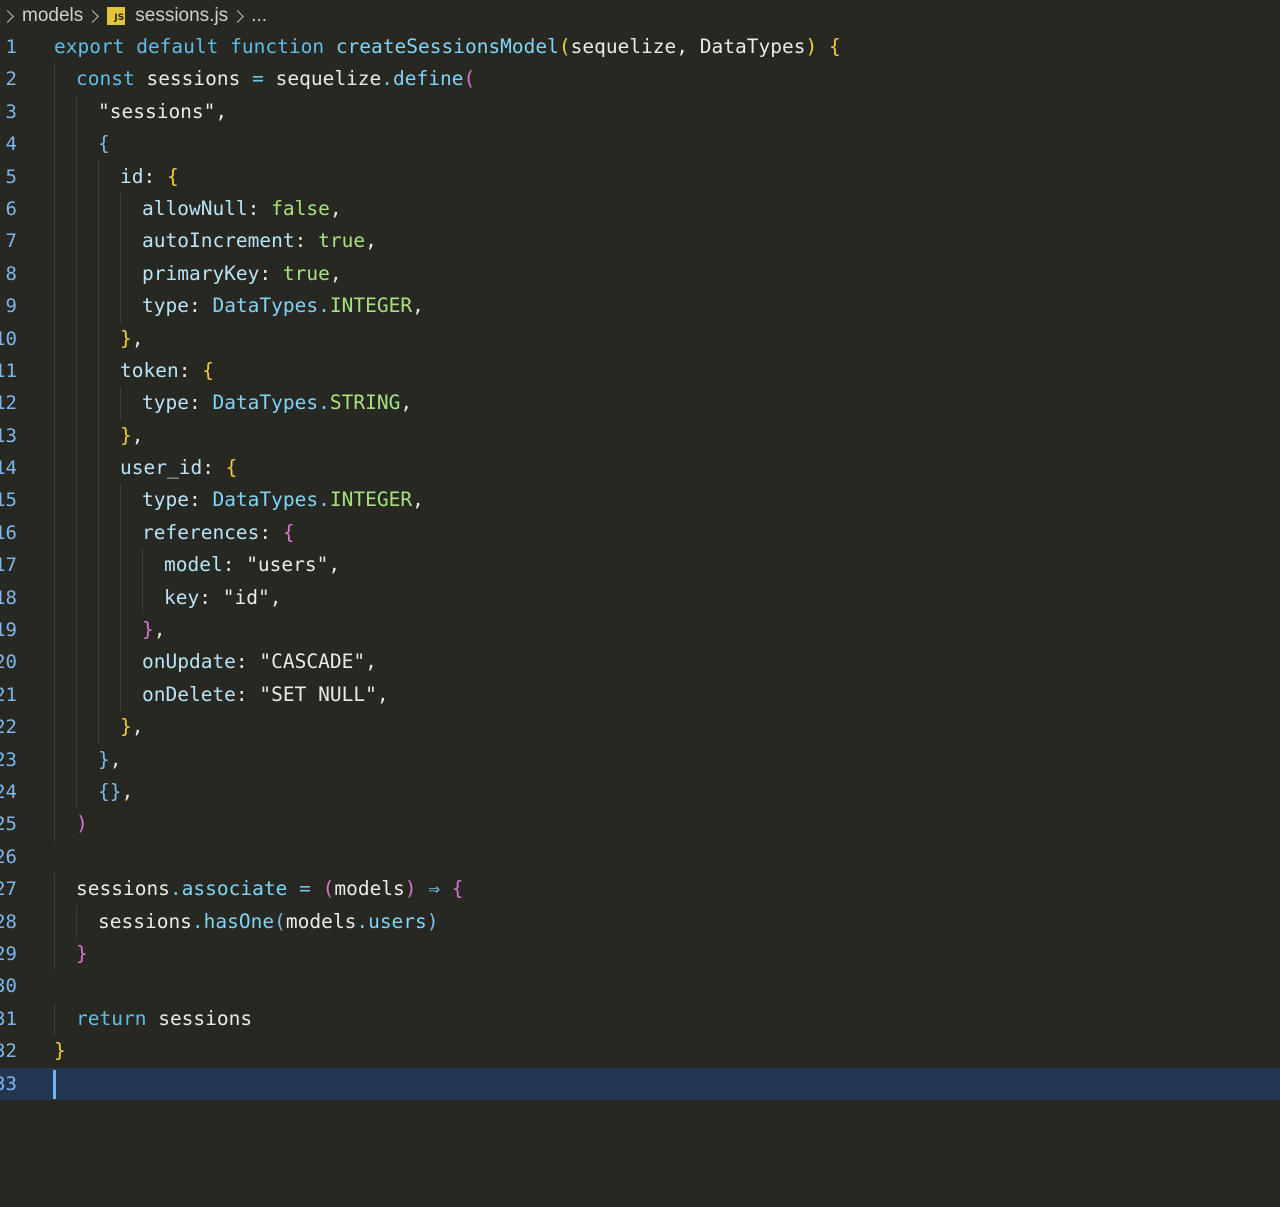 The image size is (1280, 1207). I want to click on code-token: sequelize, so click(328, 79).